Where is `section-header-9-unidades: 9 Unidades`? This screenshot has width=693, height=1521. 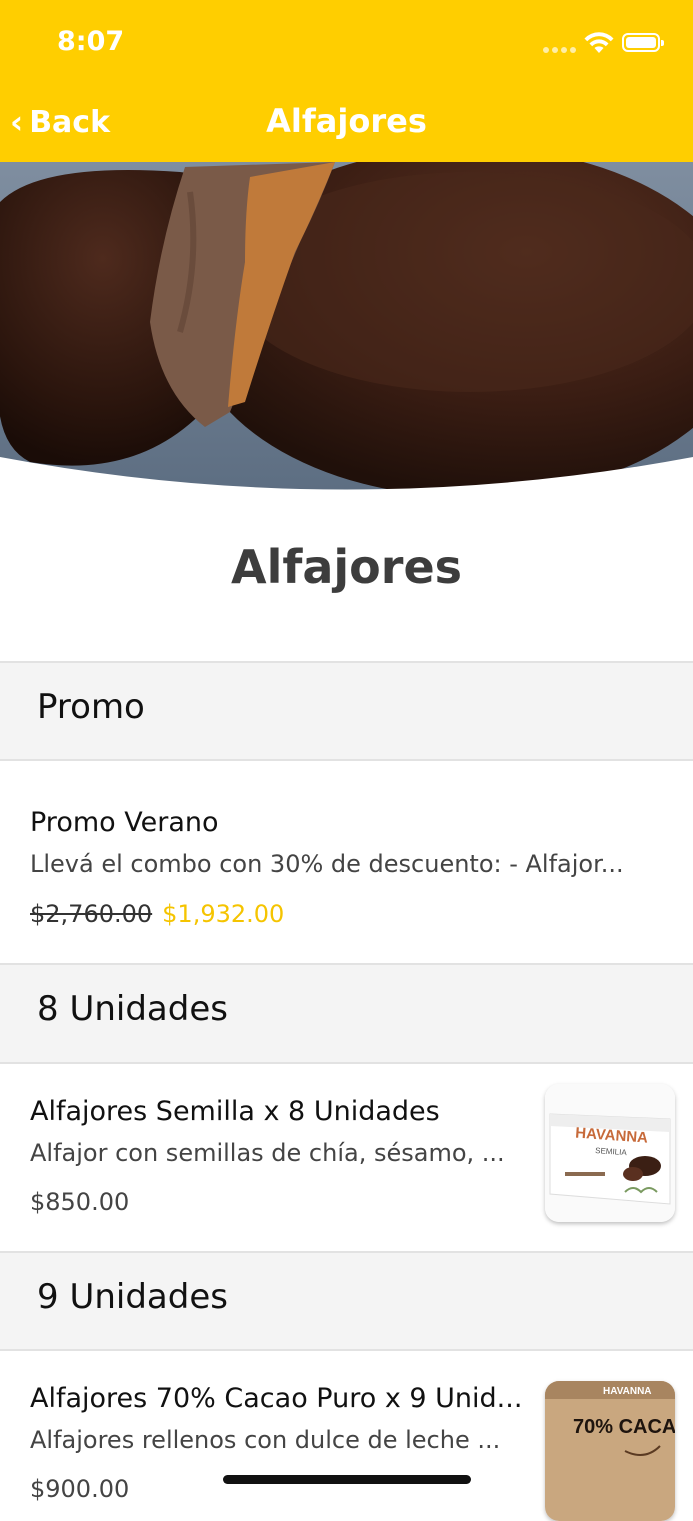
section-header-9-unidades: 9 Unidades is located at coordinates (346, 1301).